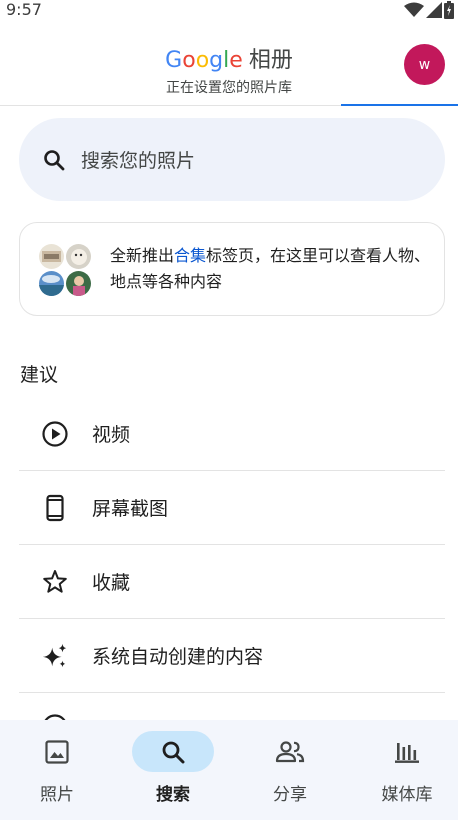 The image size is (458, 820). I want to click on nav-sharing: 分享, so click(290, 770).